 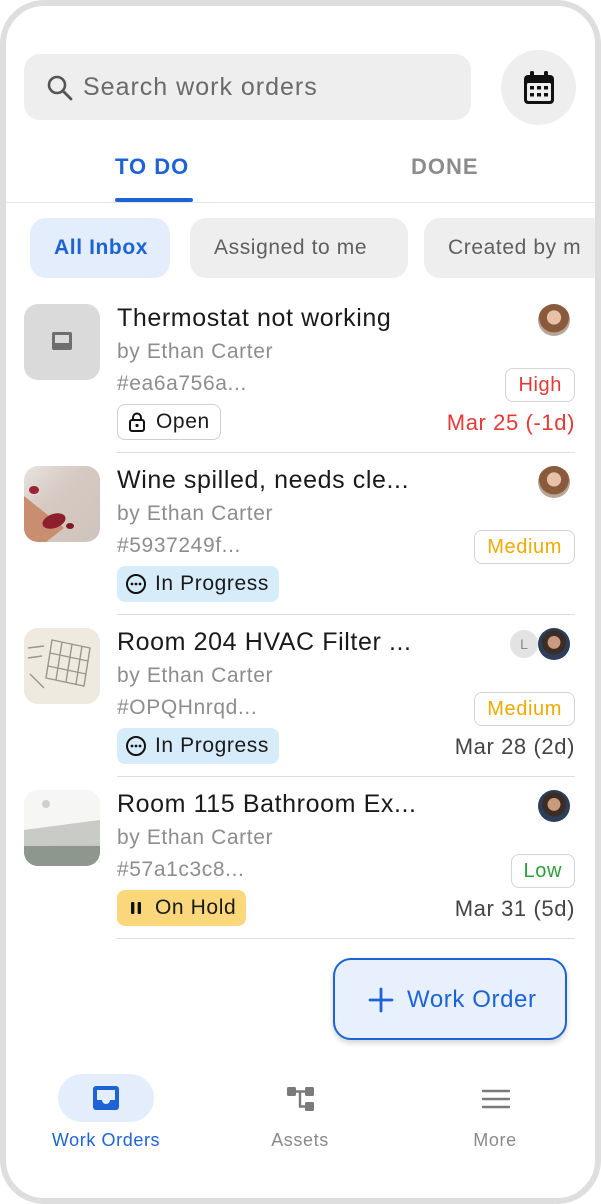 I want to click on lock-icon, so click(x=137, y=422).